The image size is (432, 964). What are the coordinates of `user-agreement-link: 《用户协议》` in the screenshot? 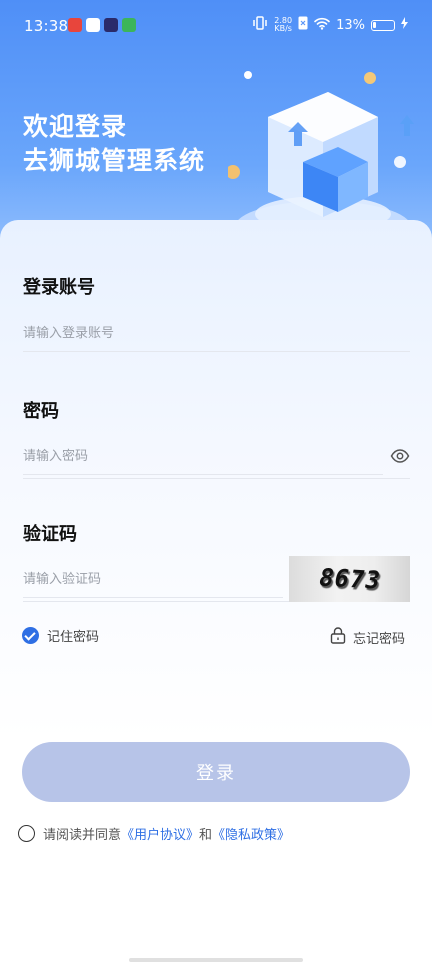 It's located at (160, 835).